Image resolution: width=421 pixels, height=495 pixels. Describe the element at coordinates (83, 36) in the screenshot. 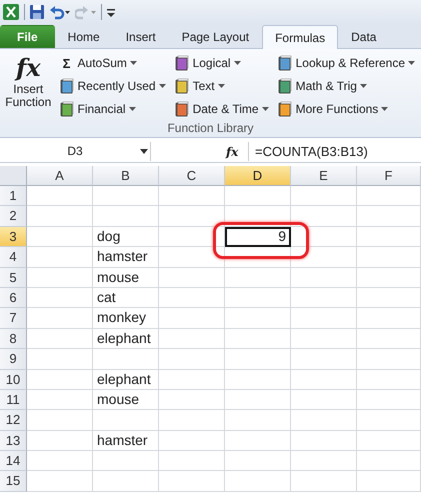

I see `ribbon-tab: Home` at that location.